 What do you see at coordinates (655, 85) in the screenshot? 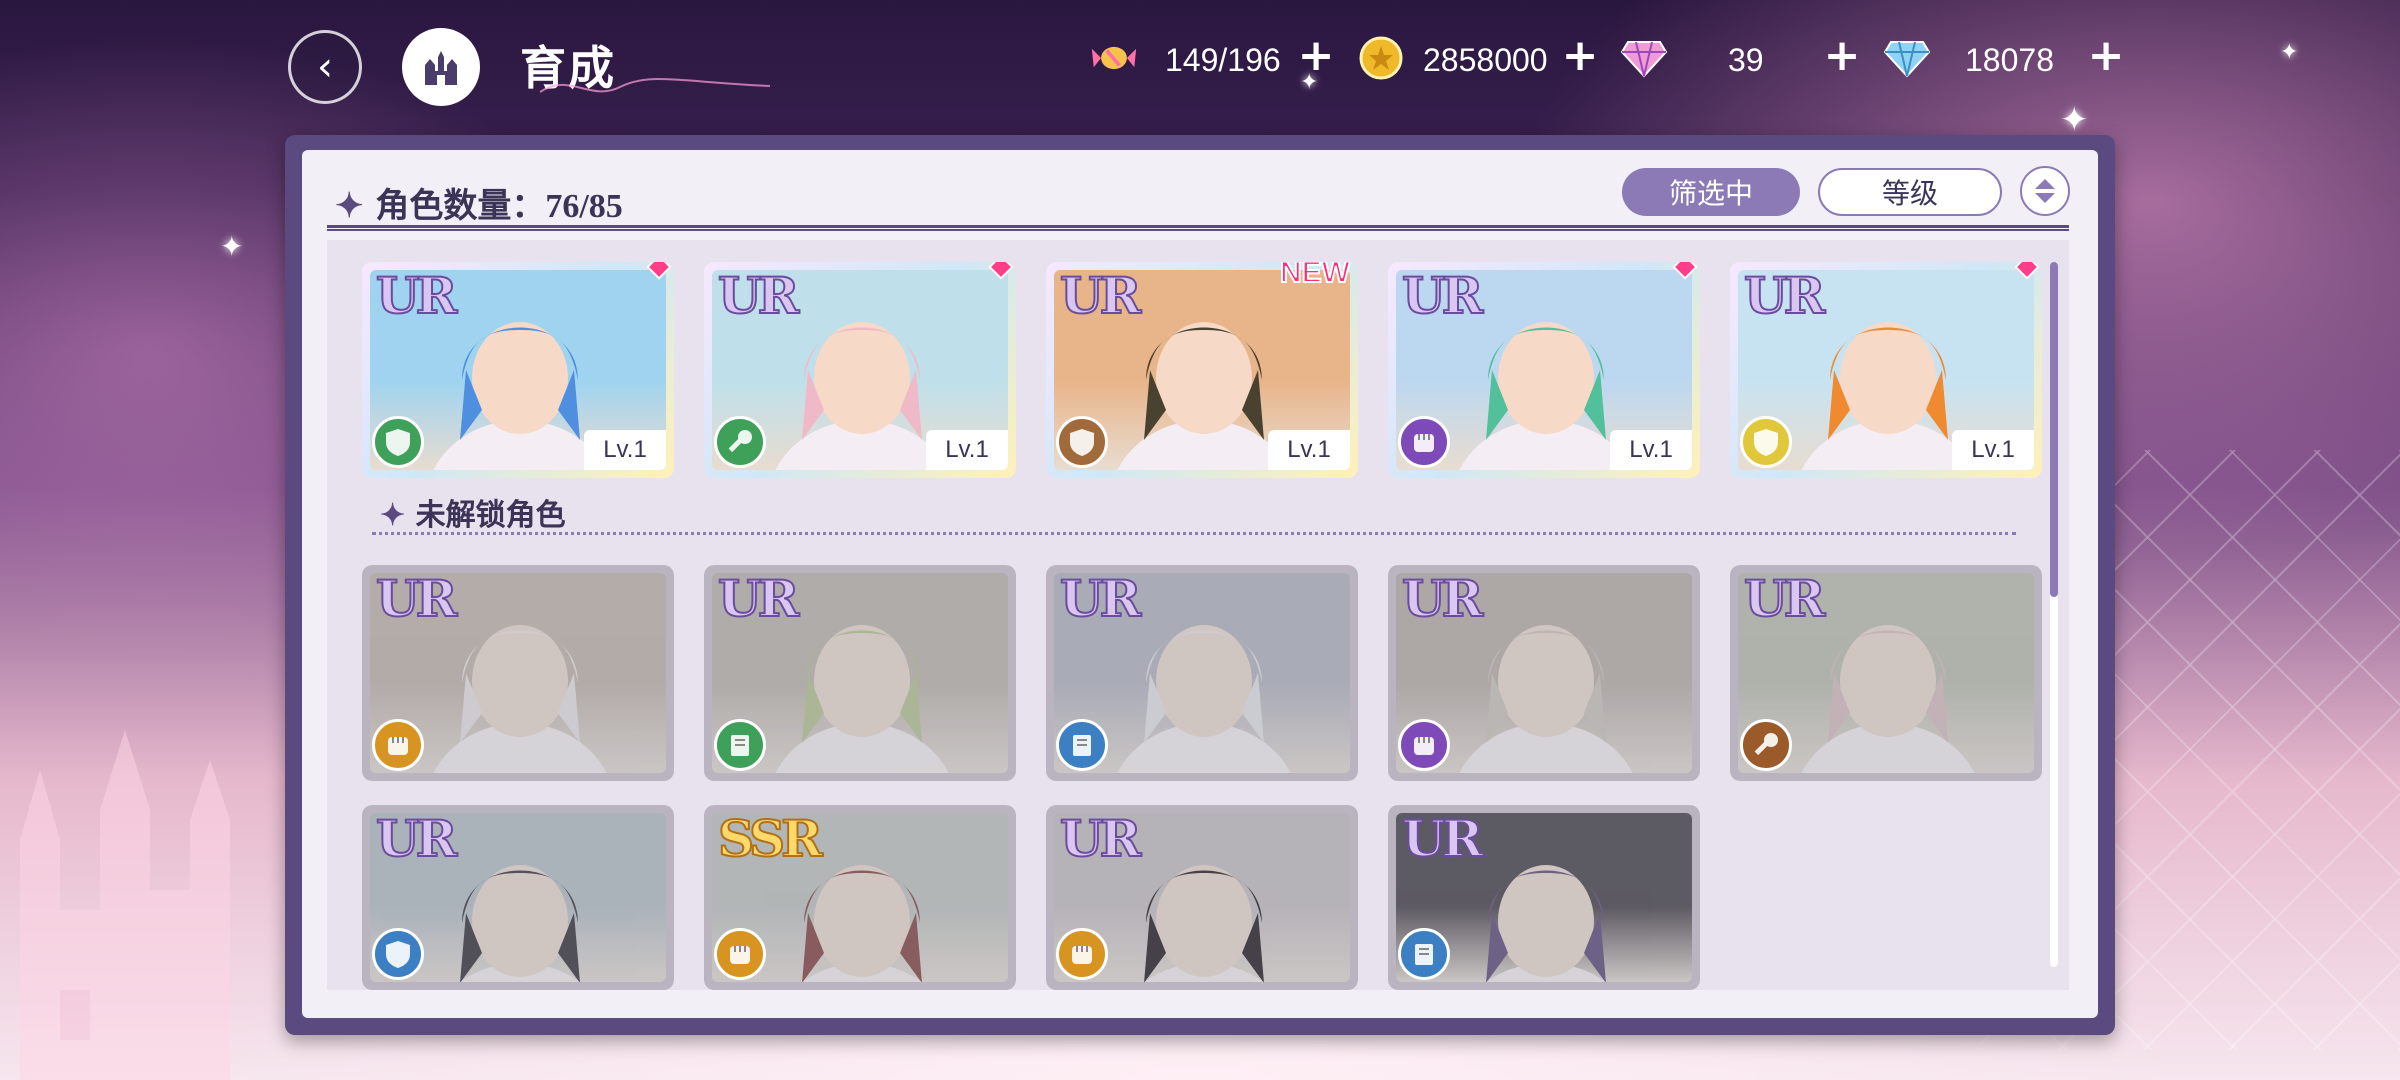
I see `title-decoration` at bounding box center [655, 85].